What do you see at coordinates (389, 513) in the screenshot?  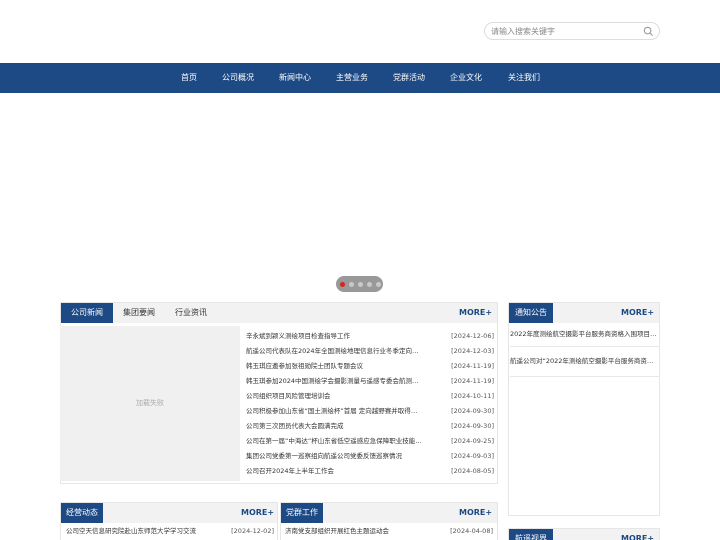 I see `party-tabbar: 党群工作 MORE+` at bounding box center [389, 513].